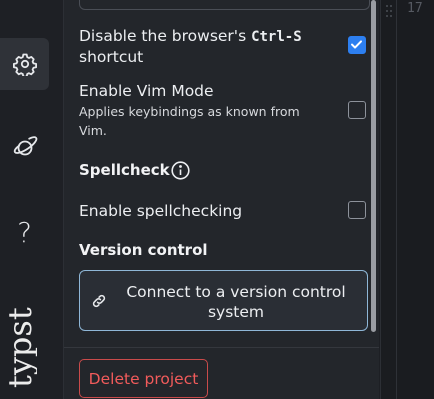 The height and width of the screenshot is (399, 434). I want to click on settings-rail-button, so click(24, 64).